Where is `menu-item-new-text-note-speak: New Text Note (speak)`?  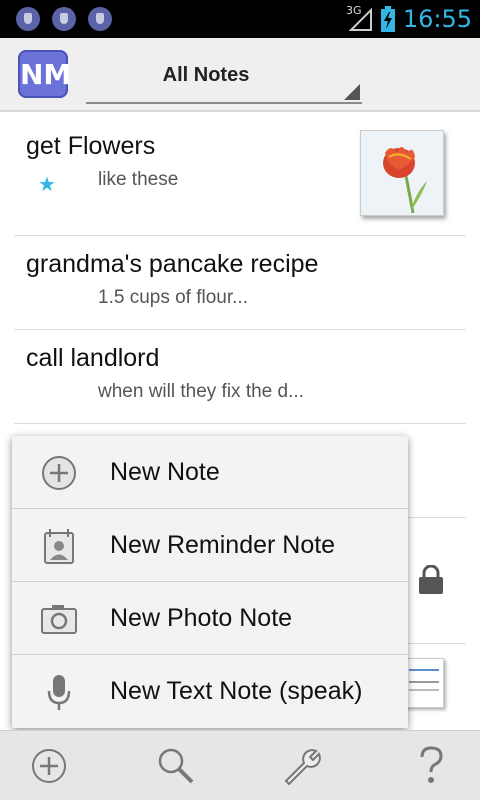
menu-item-new-text-note-speak: New Text Note (speak) is located at coordinates (210, 691).